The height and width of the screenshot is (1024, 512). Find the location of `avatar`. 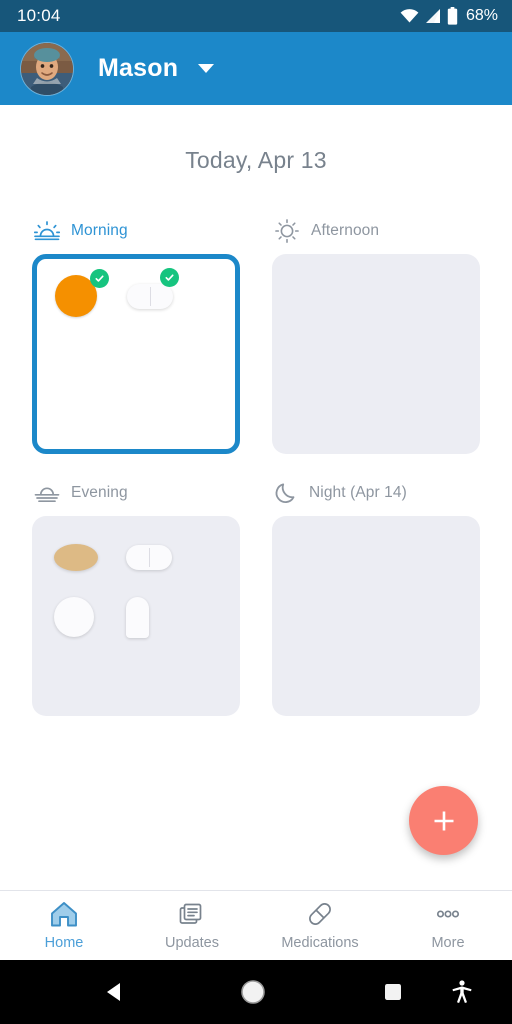

avatar is located at coordinates (47, 68).